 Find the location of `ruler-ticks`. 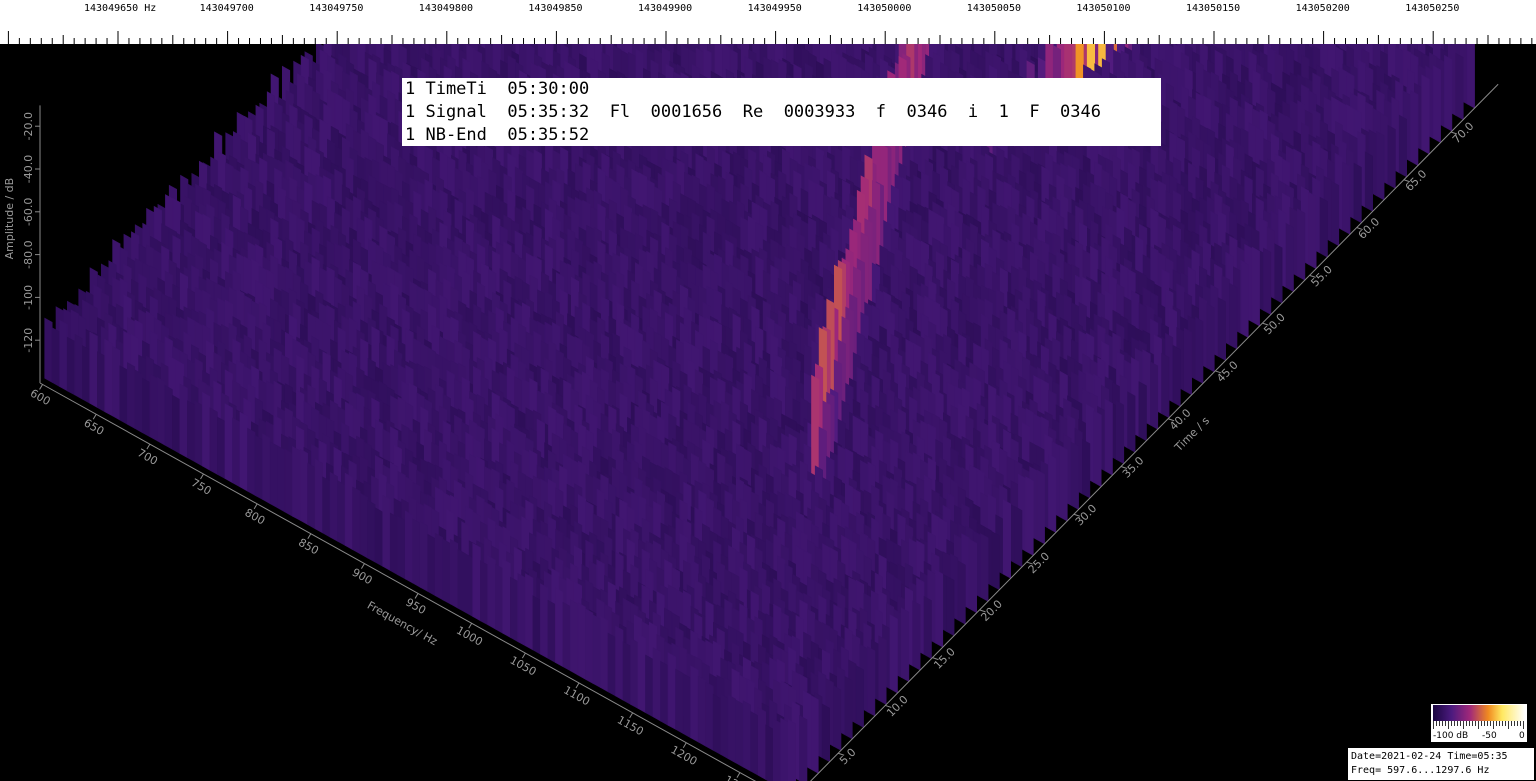

ruler-ticks is located at coordinates (770, 37).